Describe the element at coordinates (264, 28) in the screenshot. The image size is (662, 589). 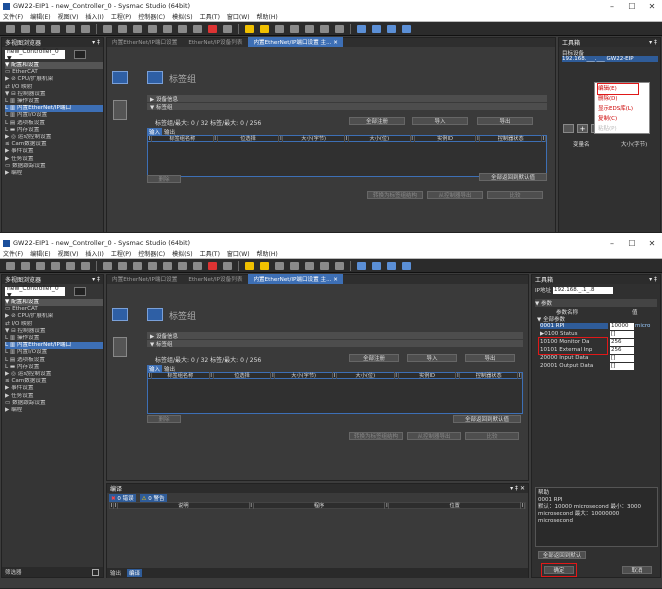
I see `transfer-icon` at that location.